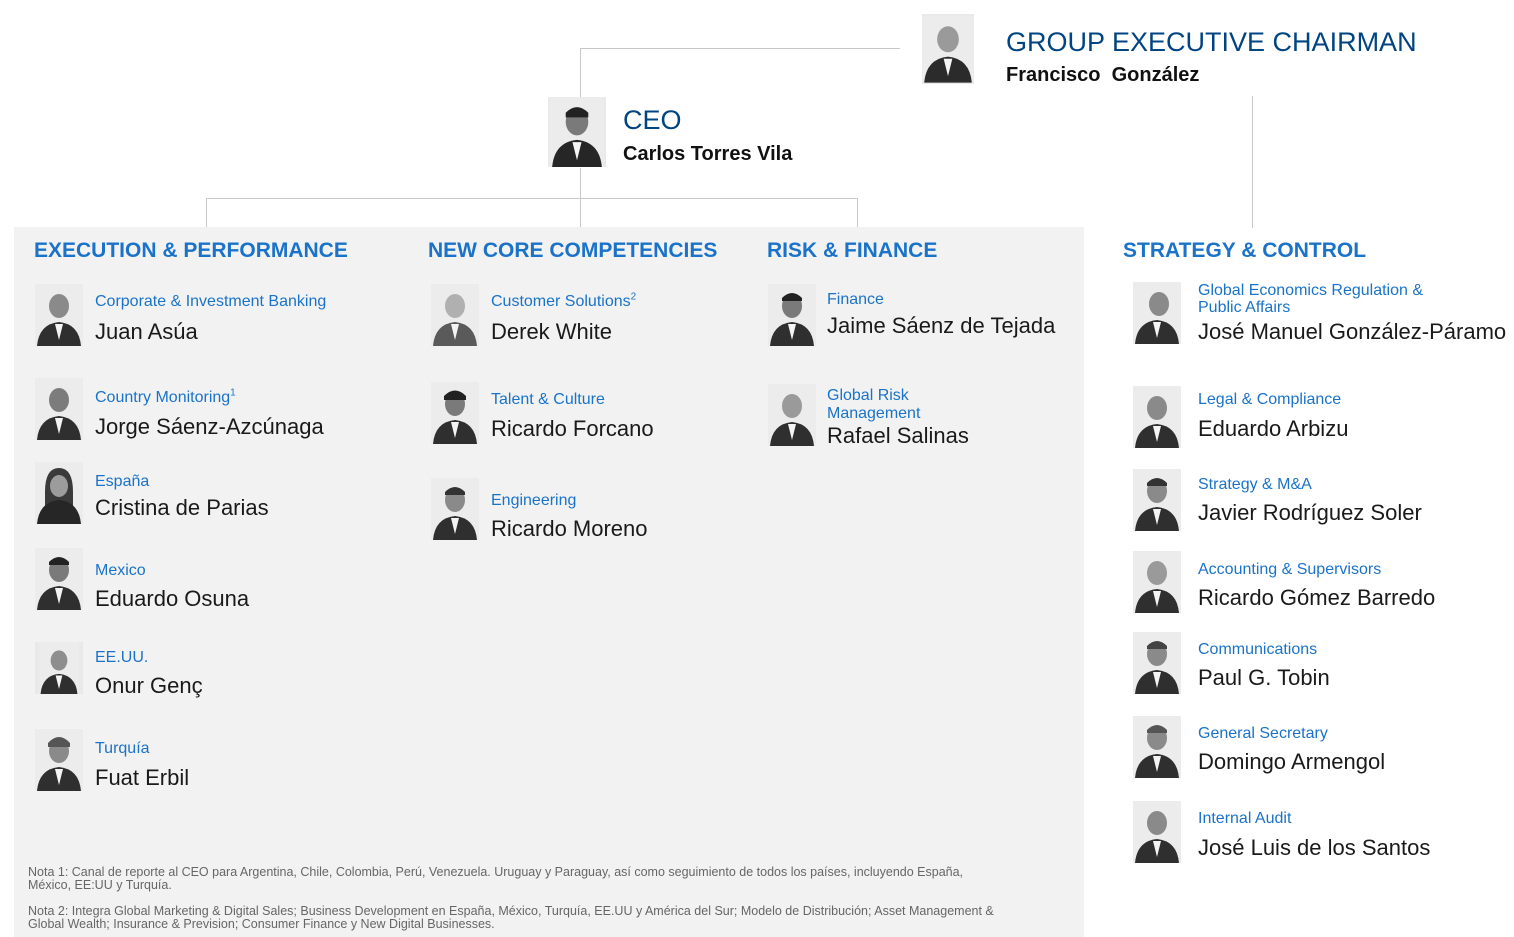  I want to click on footnote-marker: 2, so click(633, 297).